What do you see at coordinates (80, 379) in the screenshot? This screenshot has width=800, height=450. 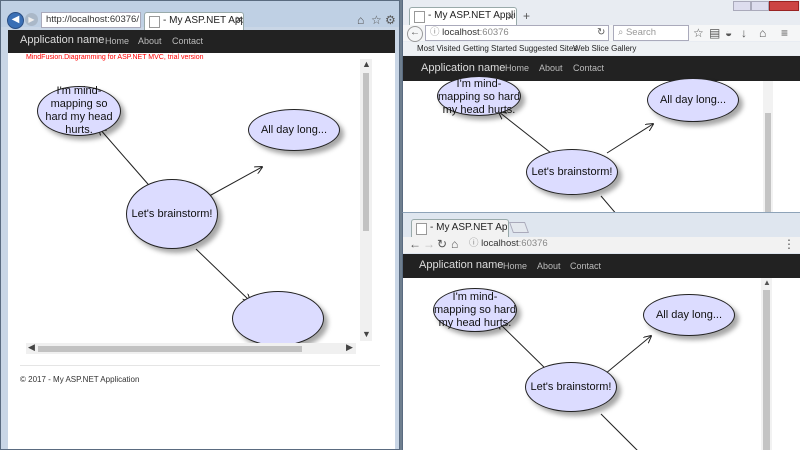 I see `ie-footer: © 2017 - My ASP.NET Application` at bounding box center [80, 379].